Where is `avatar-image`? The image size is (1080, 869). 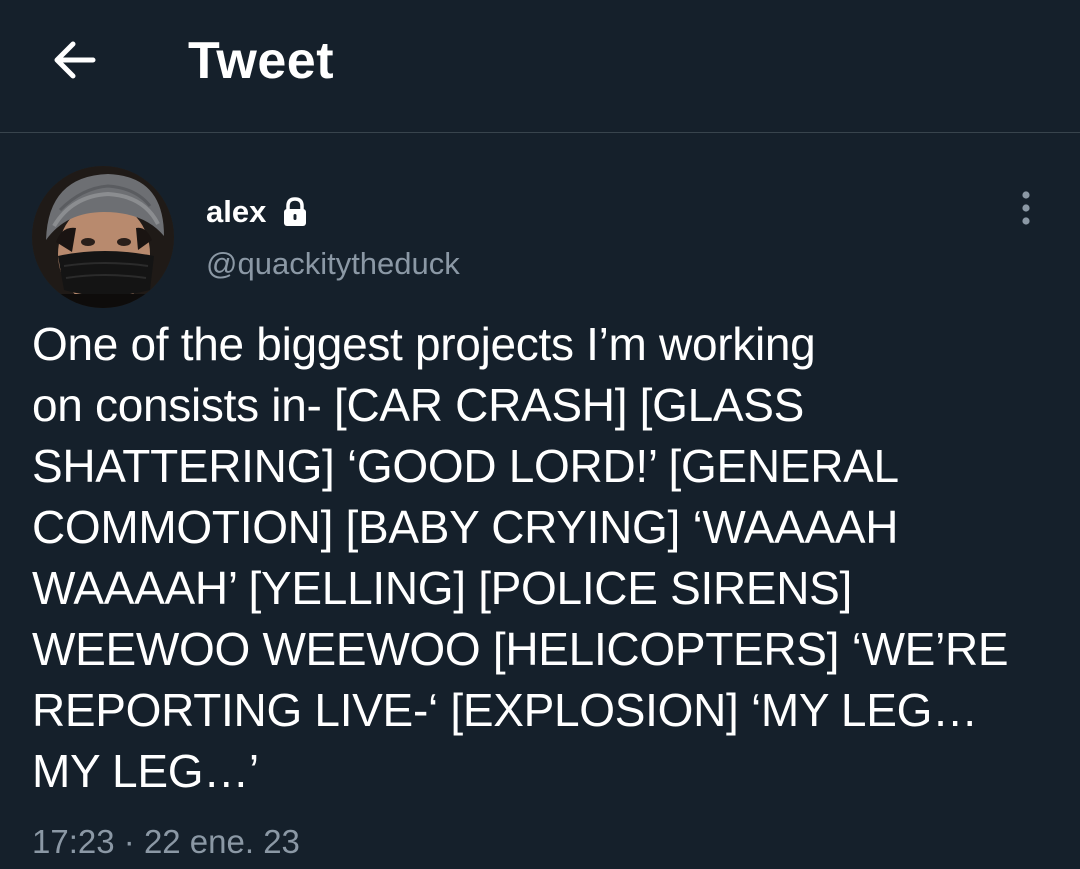 avatar-image is located at coordinates (103, 237).